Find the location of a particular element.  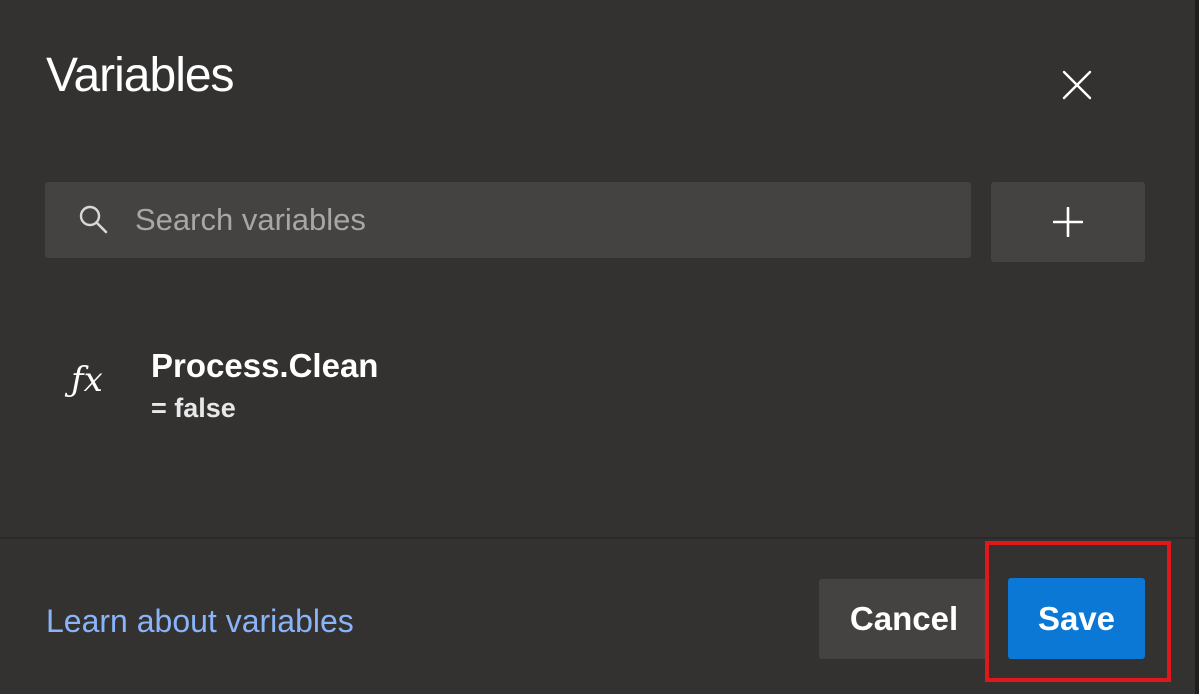

variable-name: Process.Clean is located at coordinates (265, 365).